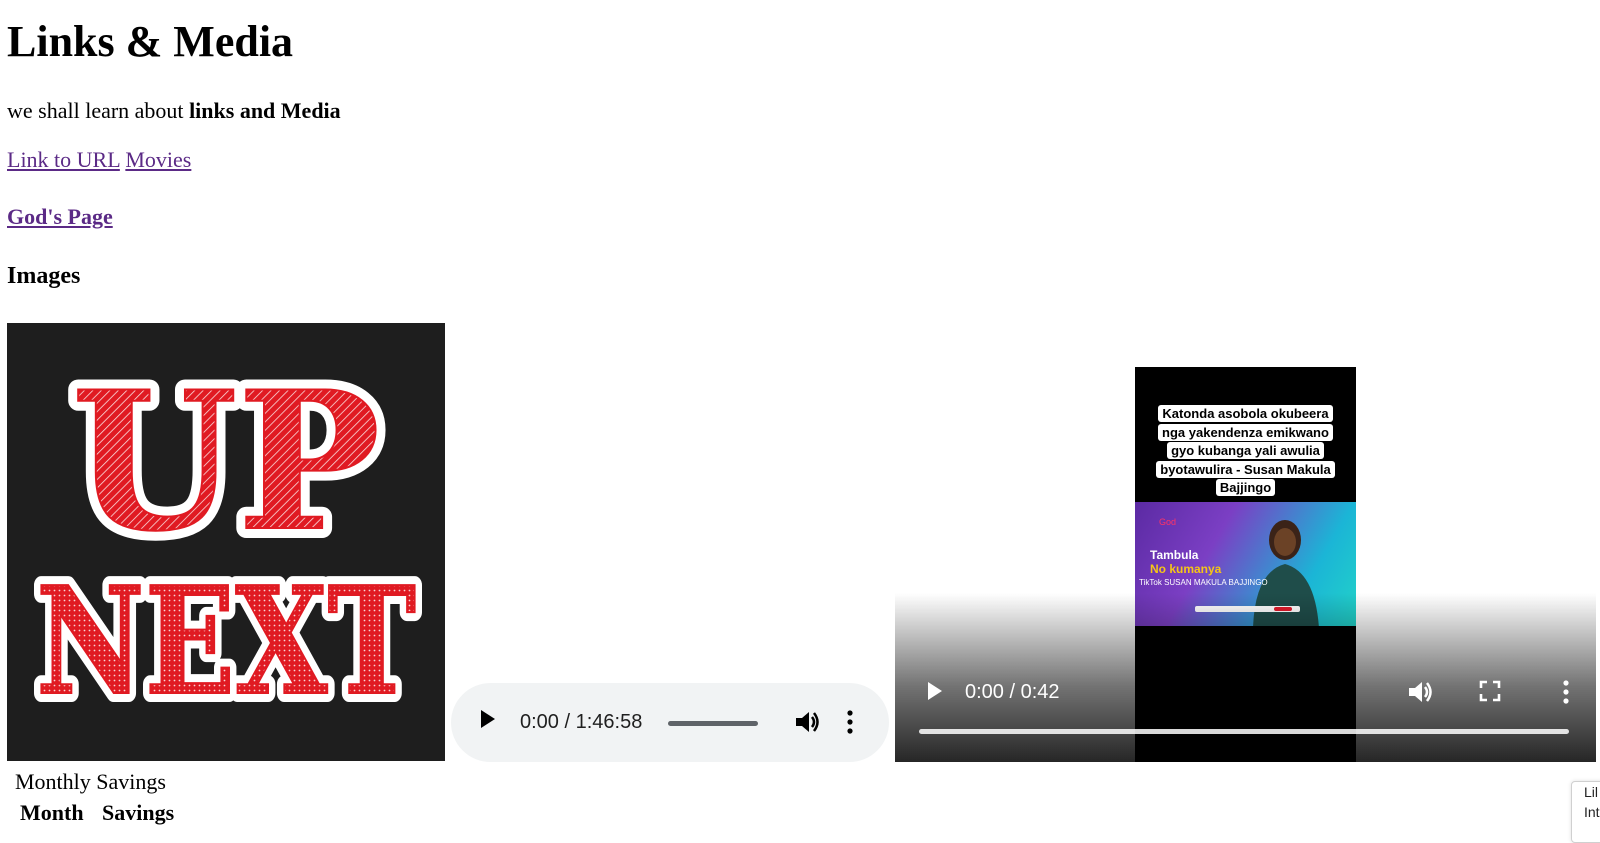 This screenshot has width=1600, height=843. Describe the element at coordinates (44, 276) in the screenshot. I see `images-heading: Images` at that location.